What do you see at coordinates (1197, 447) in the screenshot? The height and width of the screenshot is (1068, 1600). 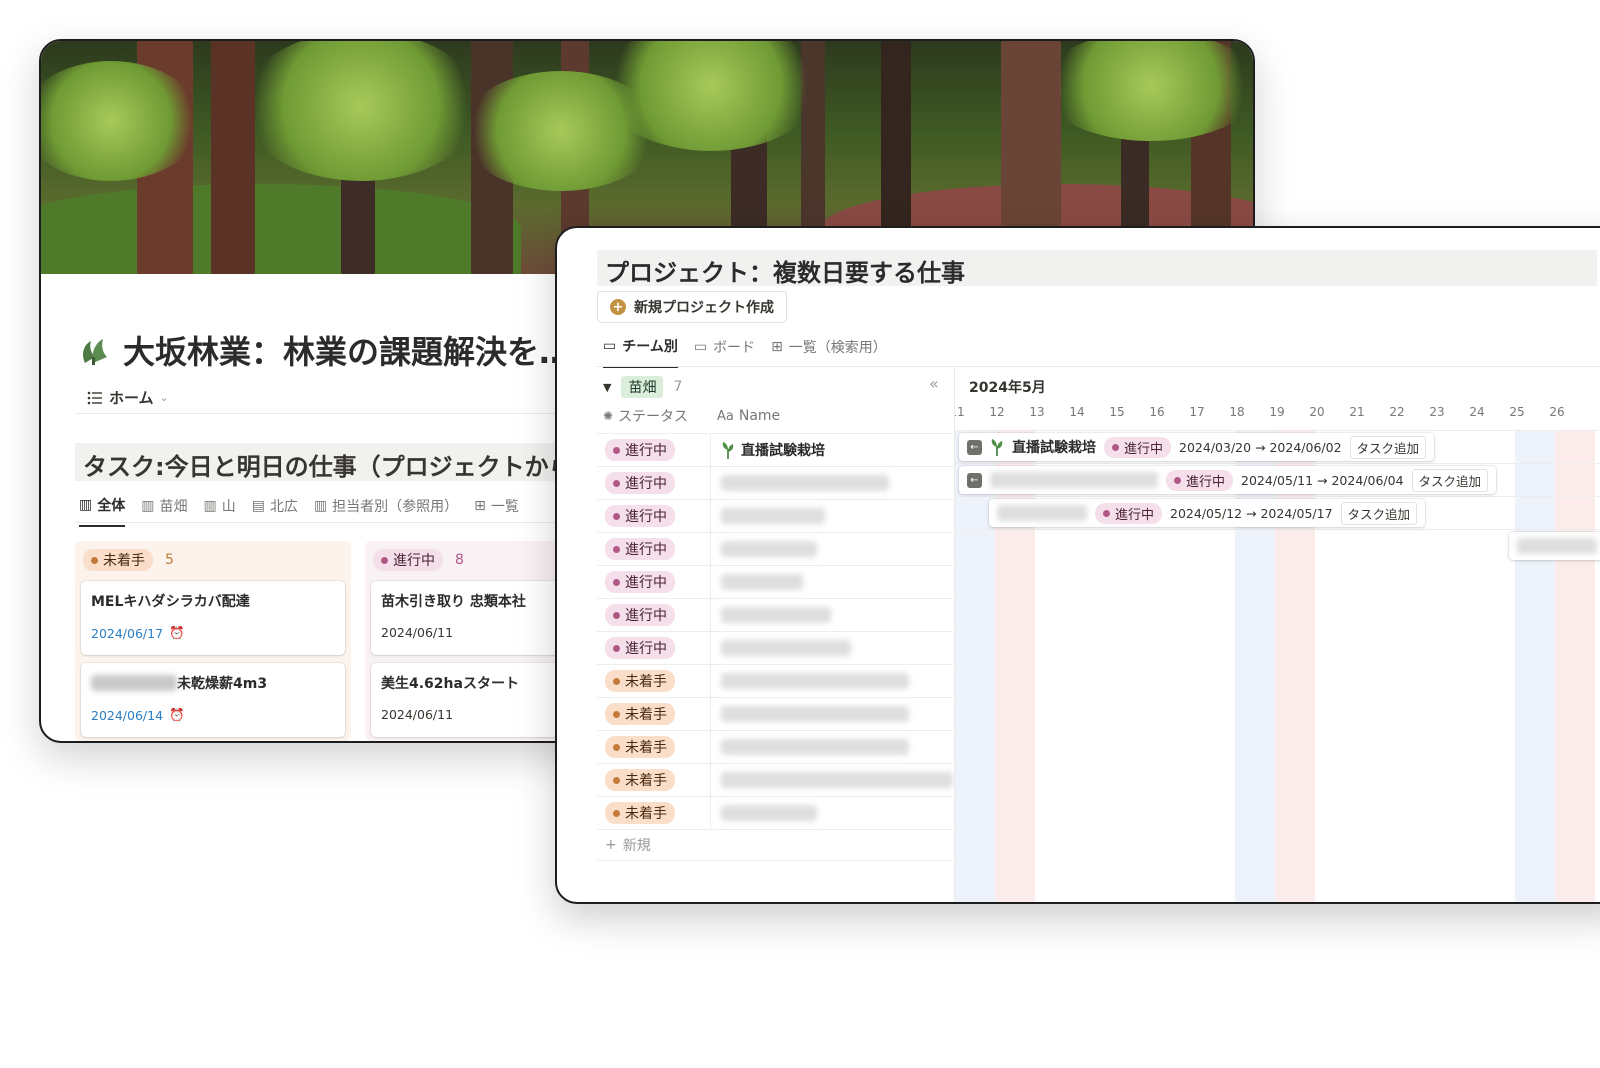 I see `timeline-bar: ← 直播試験栽培 進行中 2024/03/20 → 2024/06/02 タスク追加` at bounding box center [1197, 447].